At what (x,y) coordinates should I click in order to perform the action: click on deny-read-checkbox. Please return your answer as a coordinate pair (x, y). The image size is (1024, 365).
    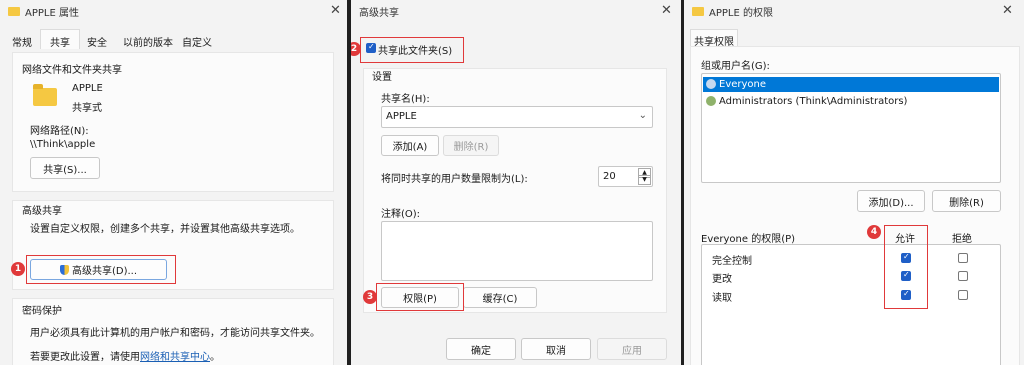
    Looking at the image, I should click on (963, 295).